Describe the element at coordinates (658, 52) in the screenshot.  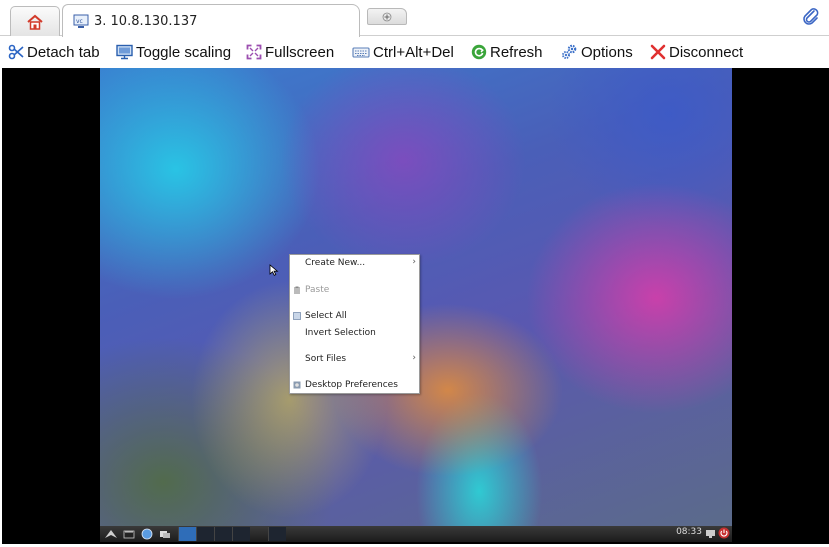
I see `close-icon` at that location.